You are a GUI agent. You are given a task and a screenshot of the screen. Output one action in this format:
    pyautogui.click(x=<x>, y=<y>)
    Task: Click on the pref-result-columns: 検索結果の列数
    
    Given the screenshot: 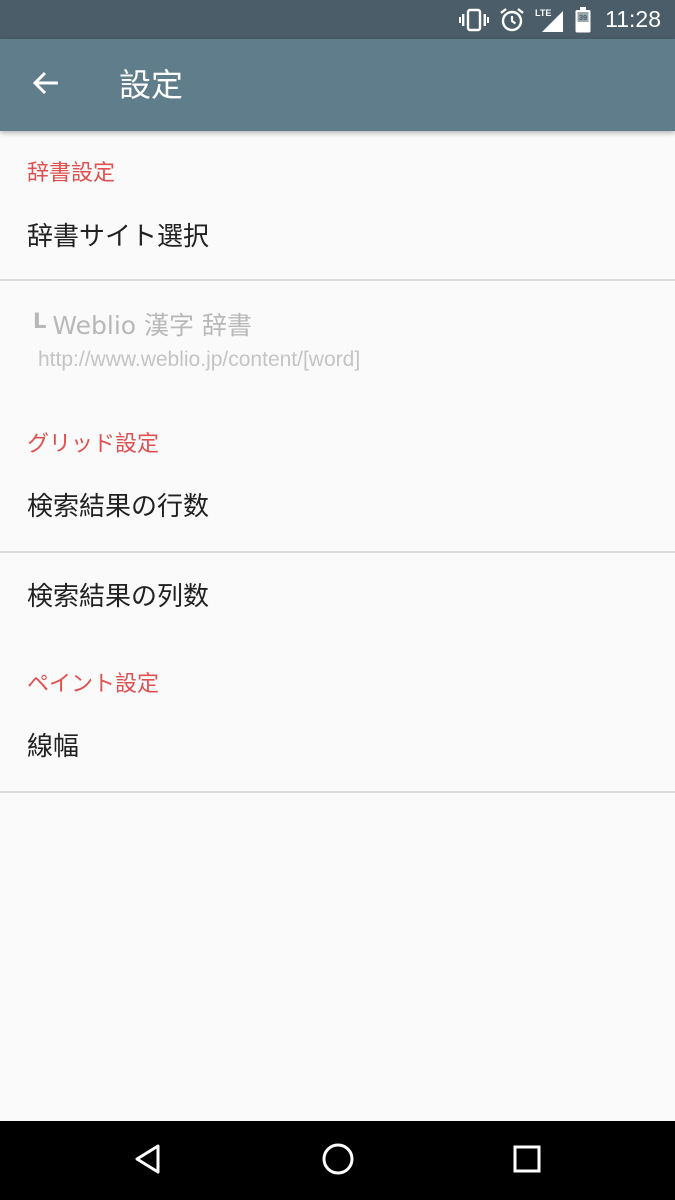 What is the action you would take?
    pyautogui.click(x=337, y=593)
    